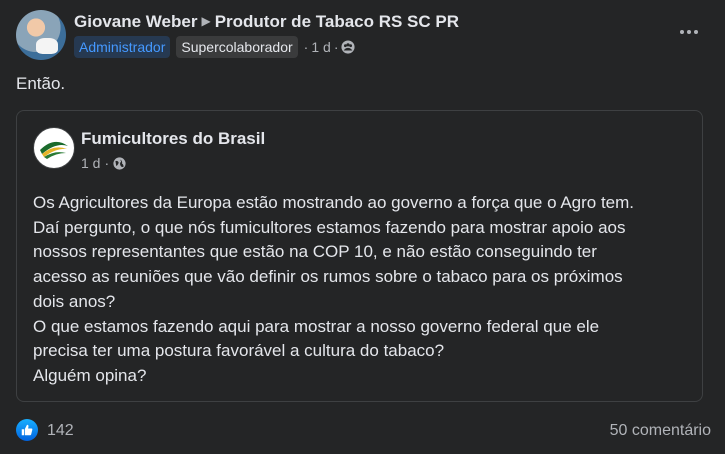  Describe the element at coordinates (135, 21) in the screenshot. I see `author-name: Giovane Weber` at that location.